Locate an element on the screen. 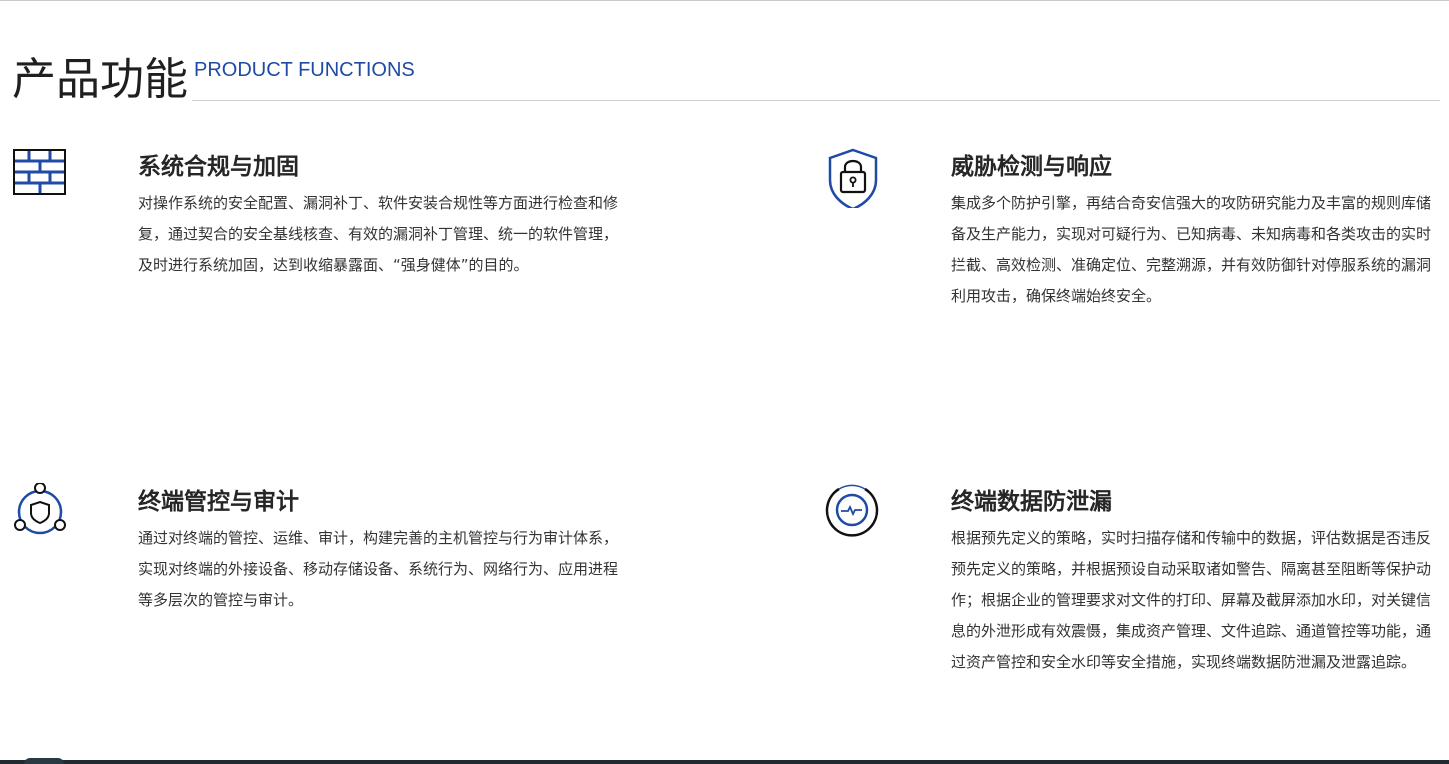 The width and height of the screenshot is (1449, 764). feature-title: 终端管控与审计 is located at coordinates (218, 502).